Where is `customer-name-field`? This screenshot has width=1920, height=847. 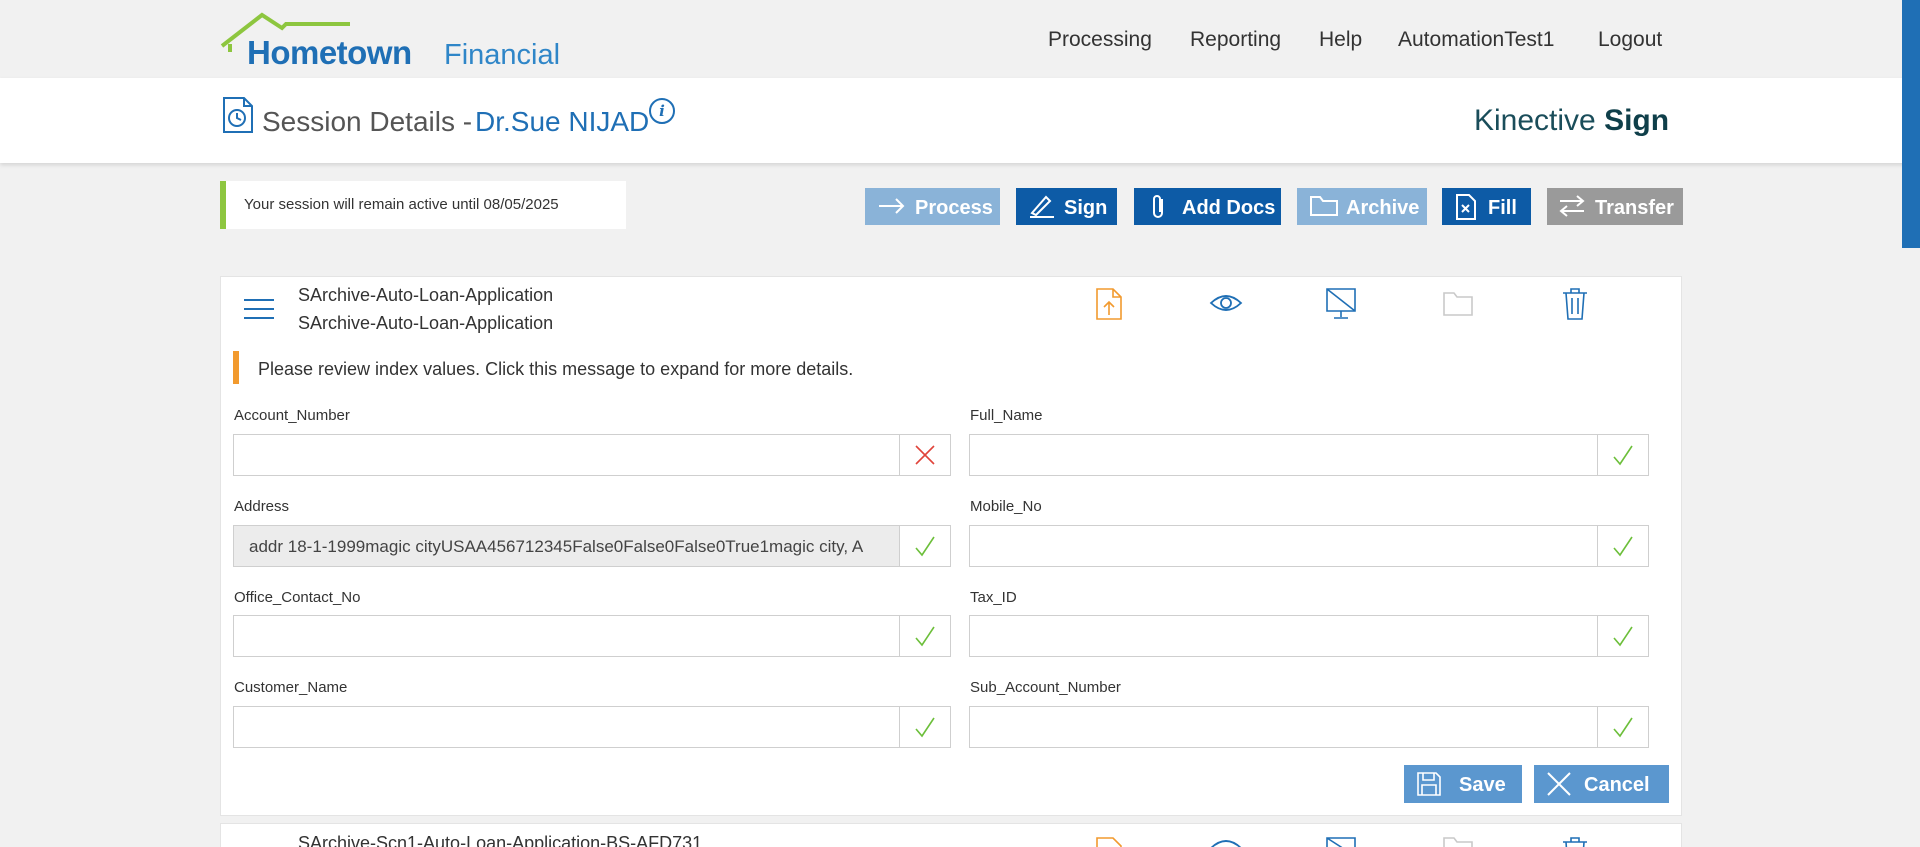 customer-name-field is located at coordinates (592, 727).